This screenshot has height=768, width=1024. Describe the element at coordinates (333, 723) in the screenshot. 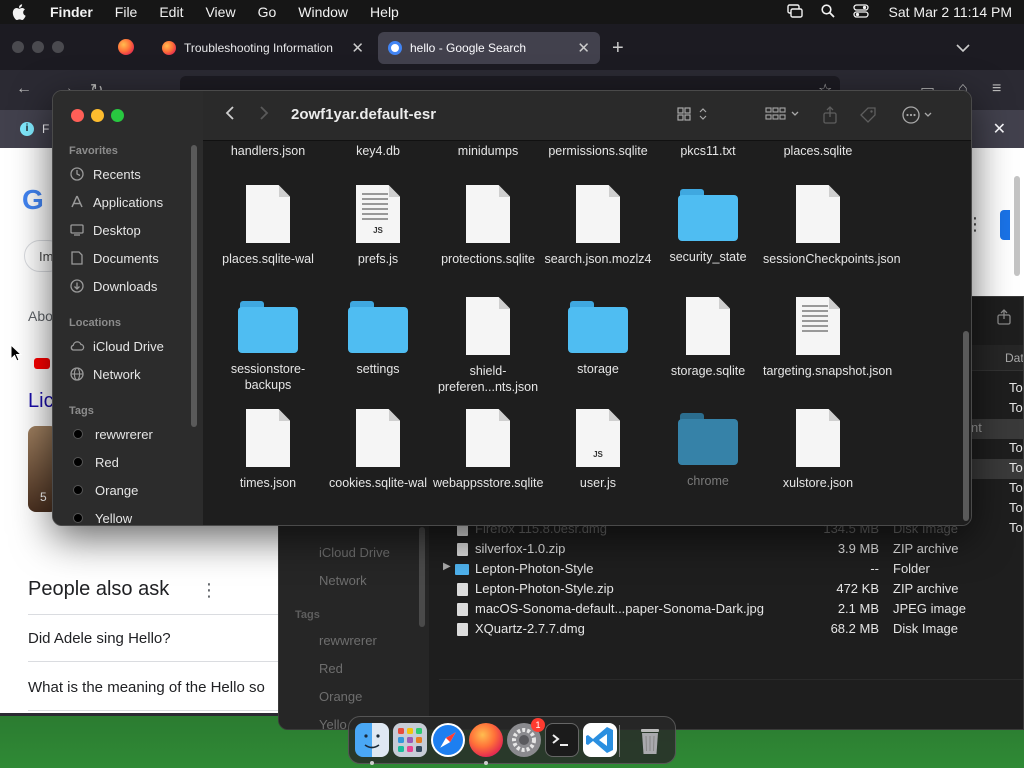

I see `sidebar-tag-yellow: Yello` at that location.